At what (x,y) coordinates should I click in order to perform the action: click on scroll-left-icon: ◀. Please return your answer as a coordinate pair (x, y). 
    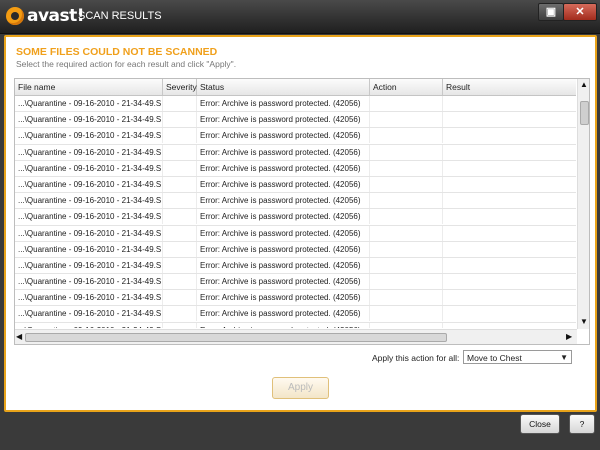
    Looking at the image, I should click on (19, 336).